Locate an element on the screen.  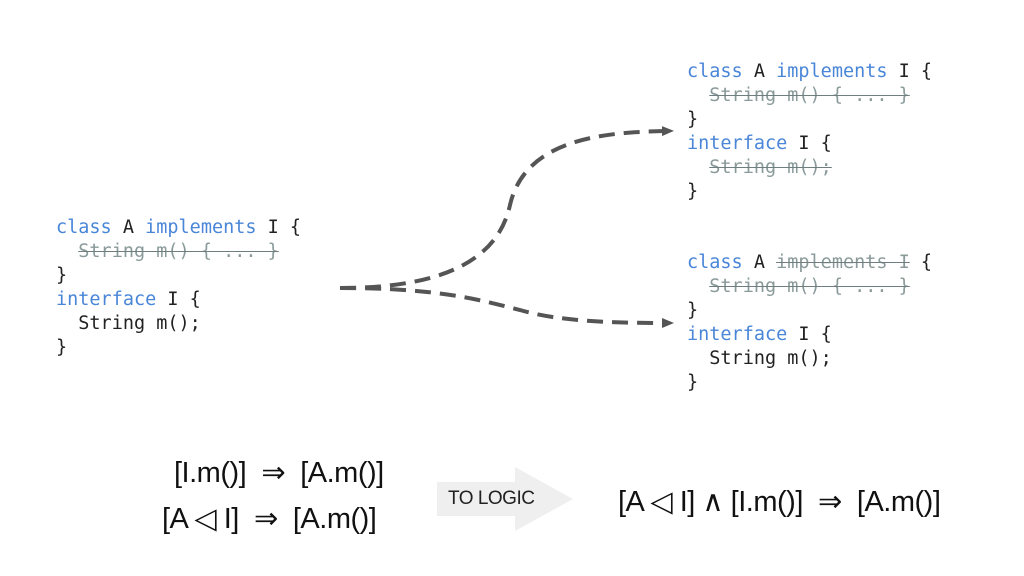
code-text: { is located at coordinates (921, 262).